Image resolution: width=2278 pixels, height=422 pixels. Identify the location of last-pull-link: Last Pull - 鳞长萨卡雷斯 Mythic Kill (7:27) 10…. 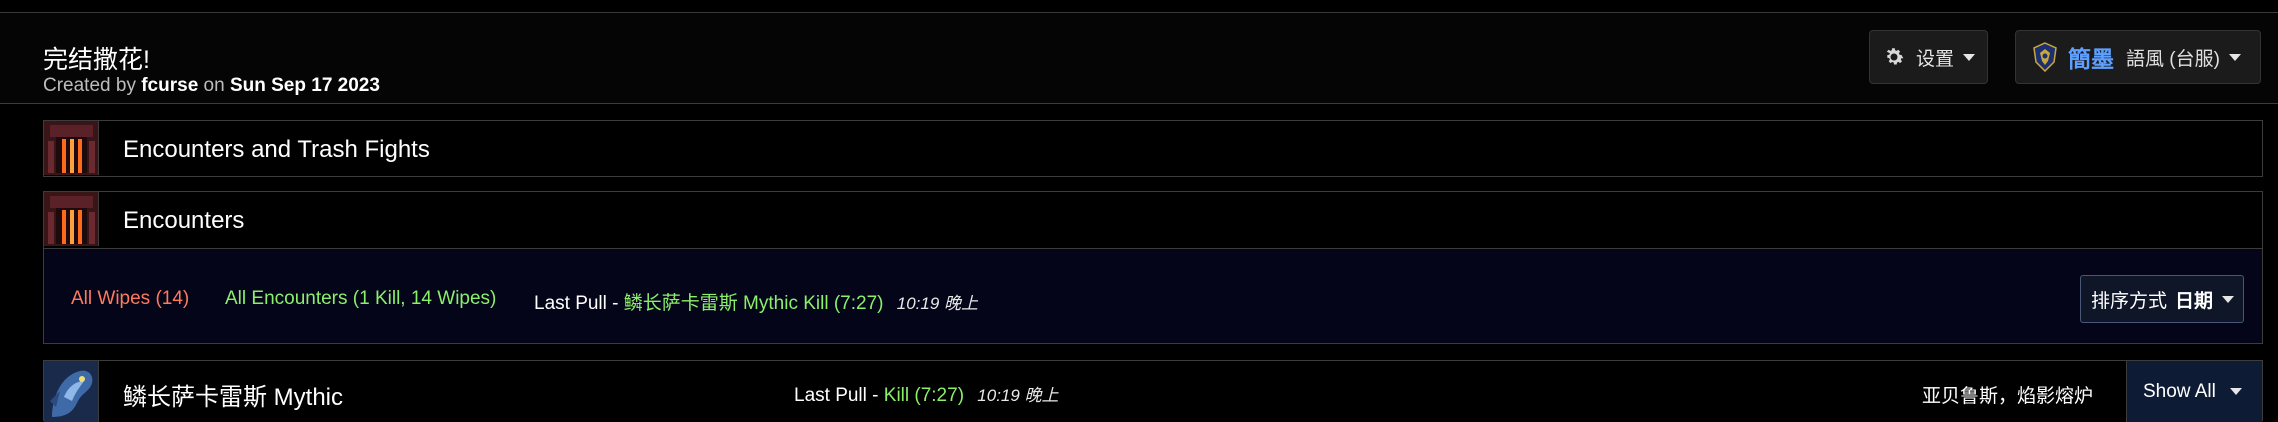
(756, 301).